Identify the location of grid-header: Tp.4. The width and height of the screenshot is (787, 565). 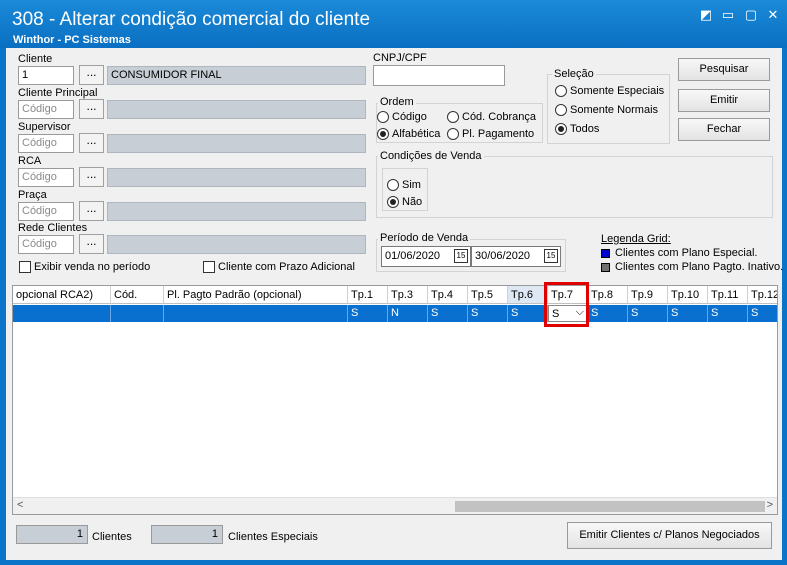
(448, 295).